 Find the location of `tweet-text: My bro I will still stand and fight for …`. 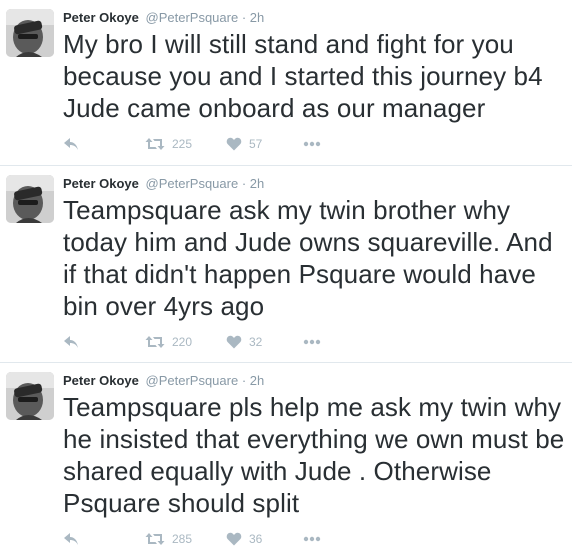

tweet-text: My bro I will still stand and fight for … is located at coordinates (303, 76).